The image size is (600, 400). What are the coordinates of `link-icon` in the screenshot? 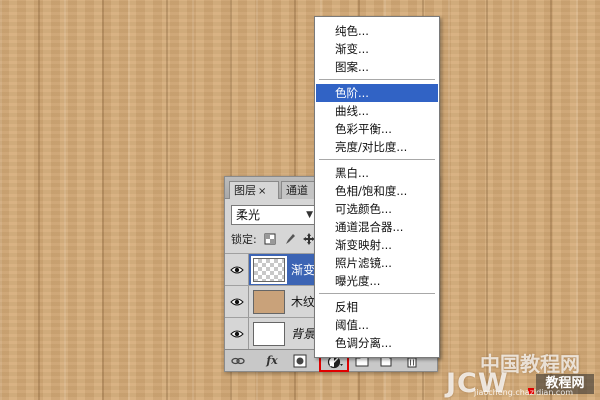 It's located at (238, 361).